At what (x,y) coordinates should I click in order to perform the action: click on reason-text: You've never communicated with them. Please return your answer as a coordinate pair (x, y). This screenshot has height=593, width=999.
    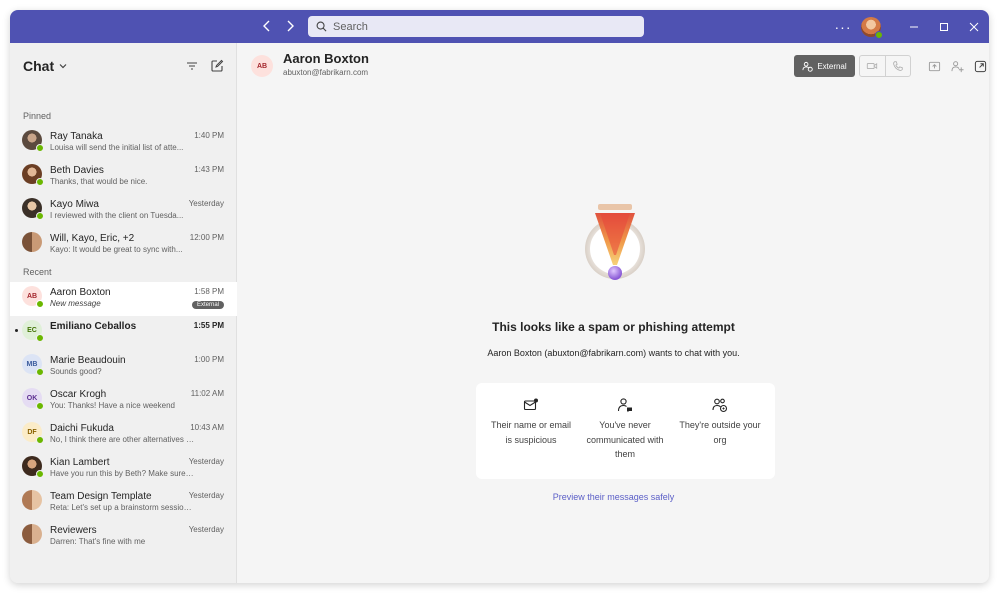
    Looking at the image, I should click on (625, 439).